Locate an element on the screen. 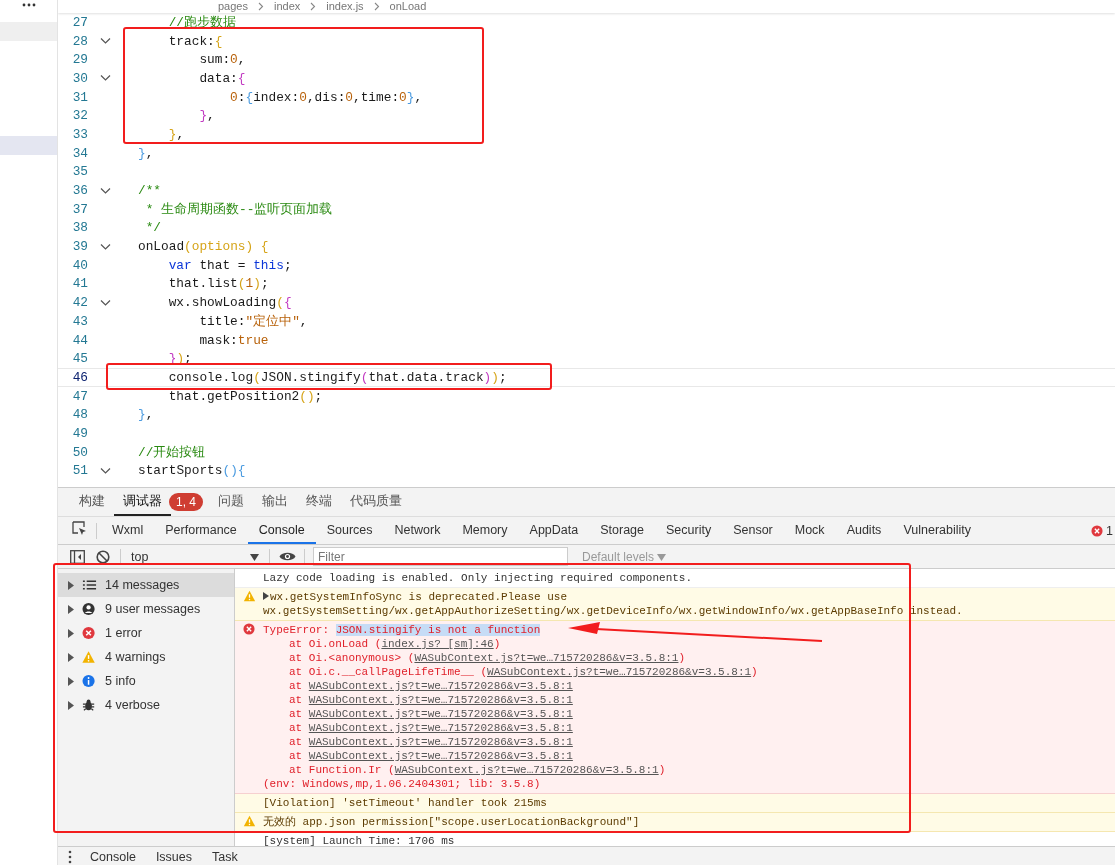 The width and height of the screenshot is (1115, 865). code-line: console.log(JSON.stingify(that.data.track)); is located at coordinates (337, 377).